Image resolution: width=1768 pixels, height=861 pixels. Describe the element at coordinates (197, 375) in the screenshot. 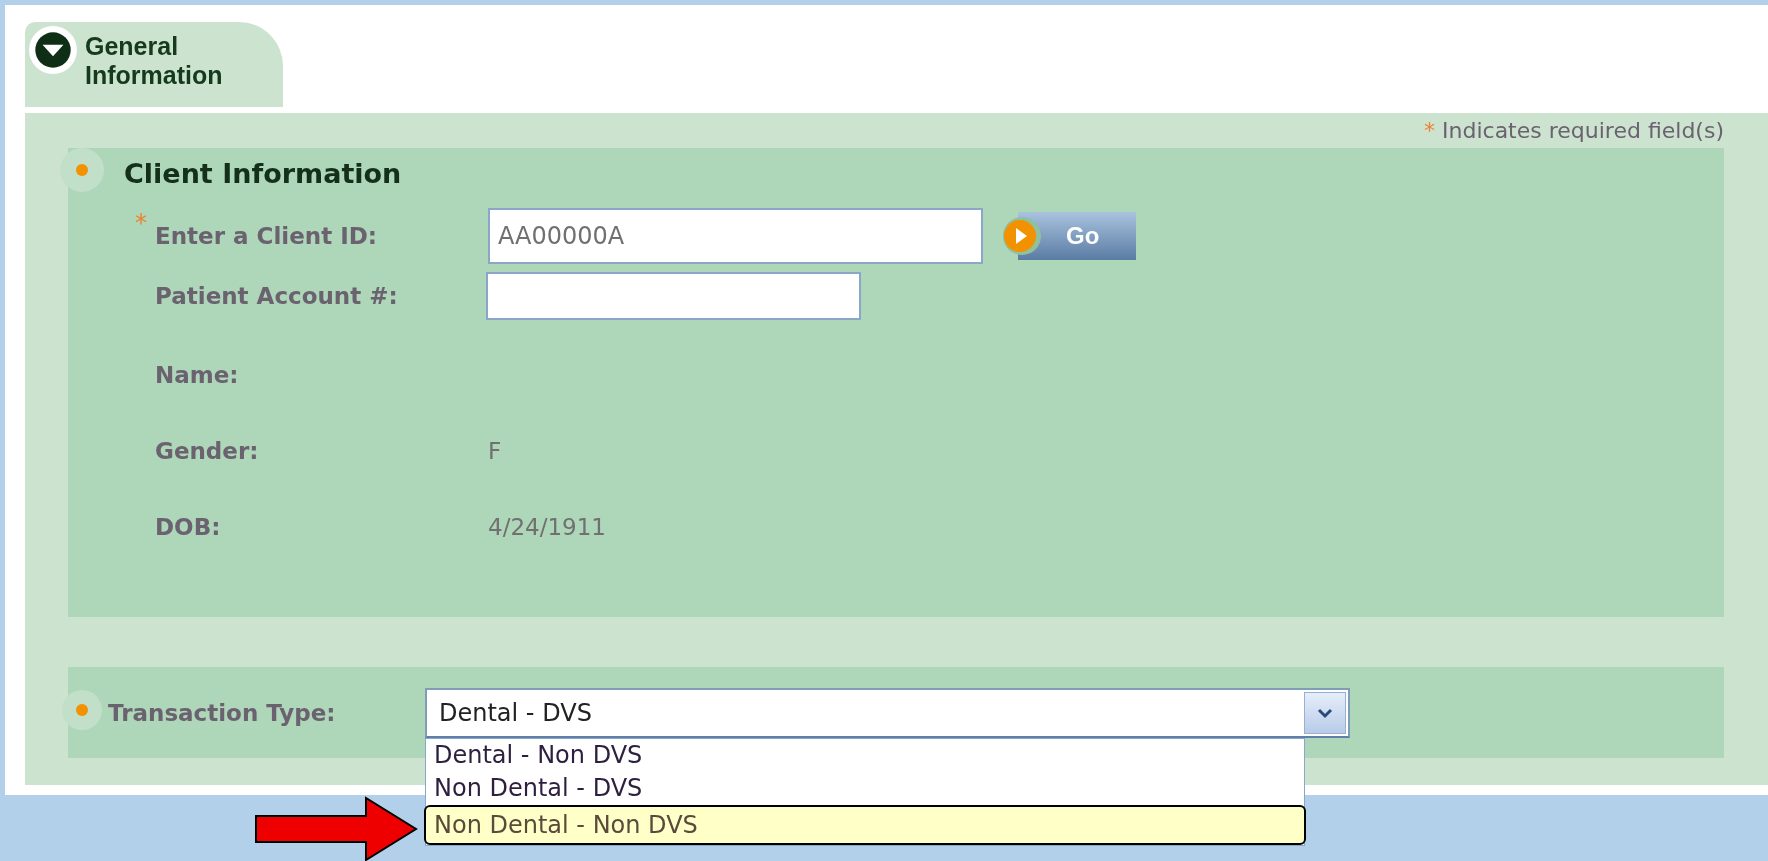

I see `field-label: Name:` at that location.